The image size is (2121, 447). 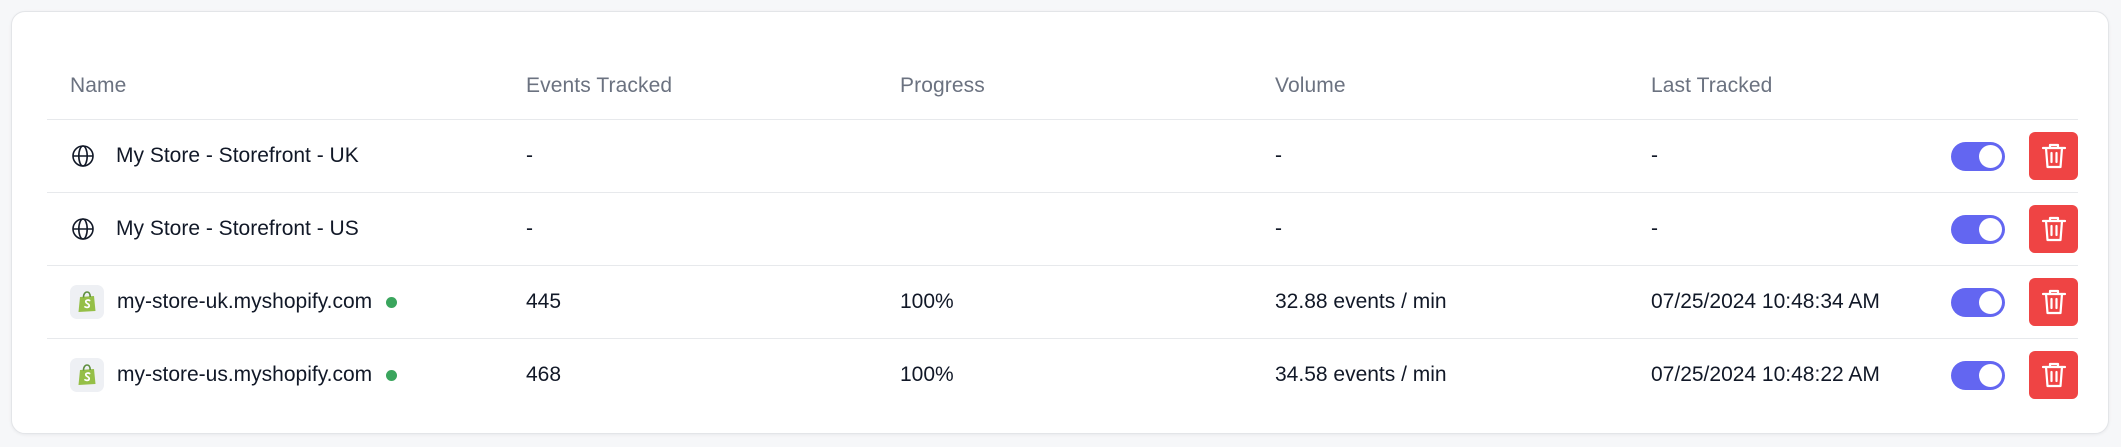 What do you see at coordinates (544, 374) in the screenshot?
I see `events-tracked-value: 468` at bounding box center [544, 374].